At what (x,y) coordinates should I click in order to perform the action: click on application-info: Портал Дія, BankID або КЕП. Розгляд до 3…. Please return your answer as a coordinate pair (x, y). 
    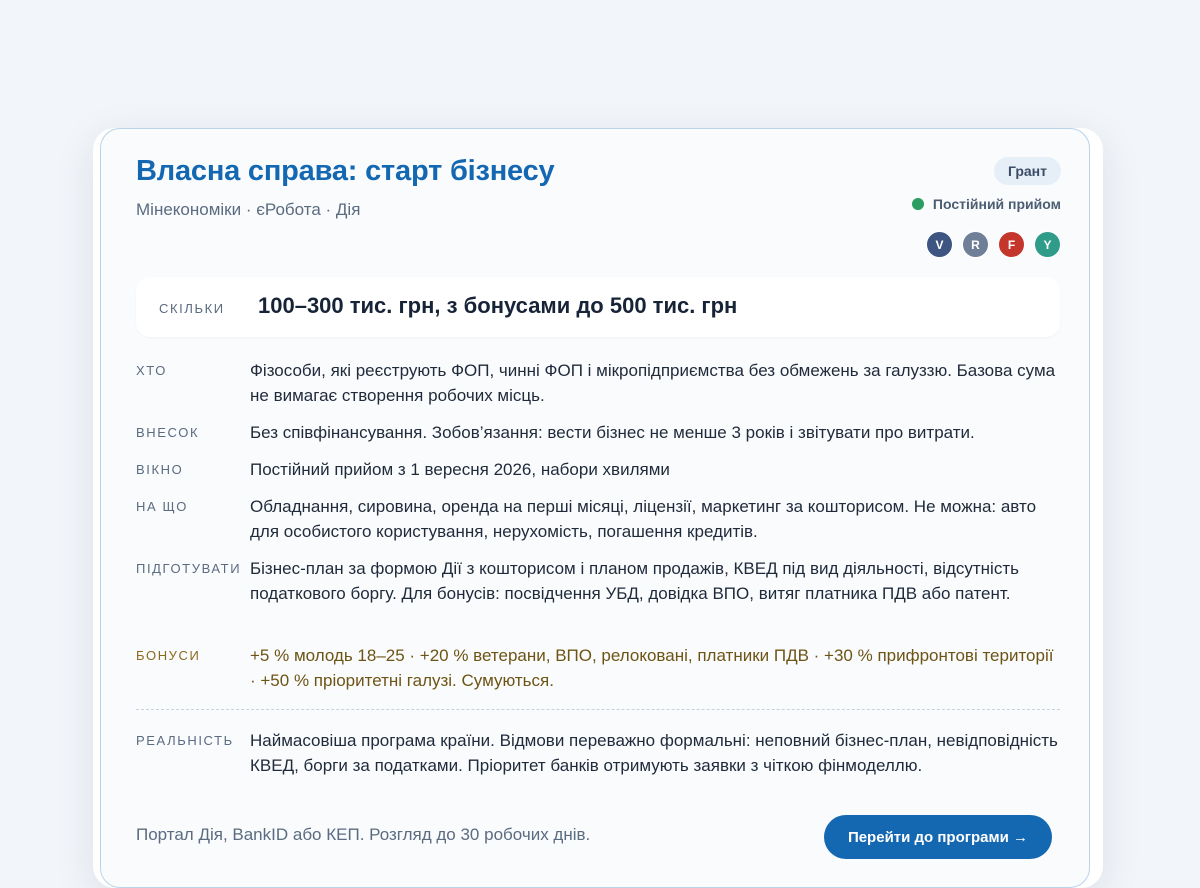
    Looking at the image, I should click on (363, 834).